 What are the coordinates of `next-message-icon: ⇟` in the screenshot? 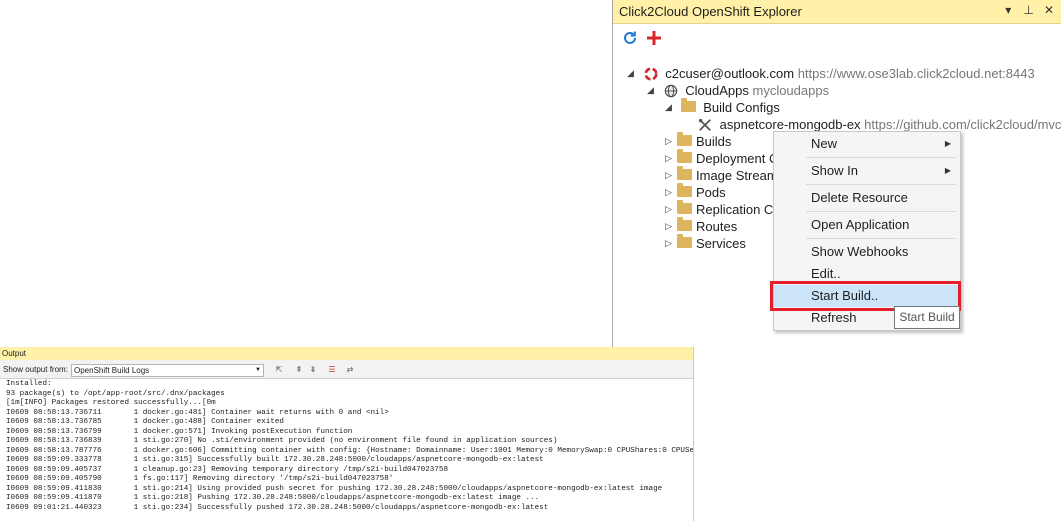 It's located at (313, 370).